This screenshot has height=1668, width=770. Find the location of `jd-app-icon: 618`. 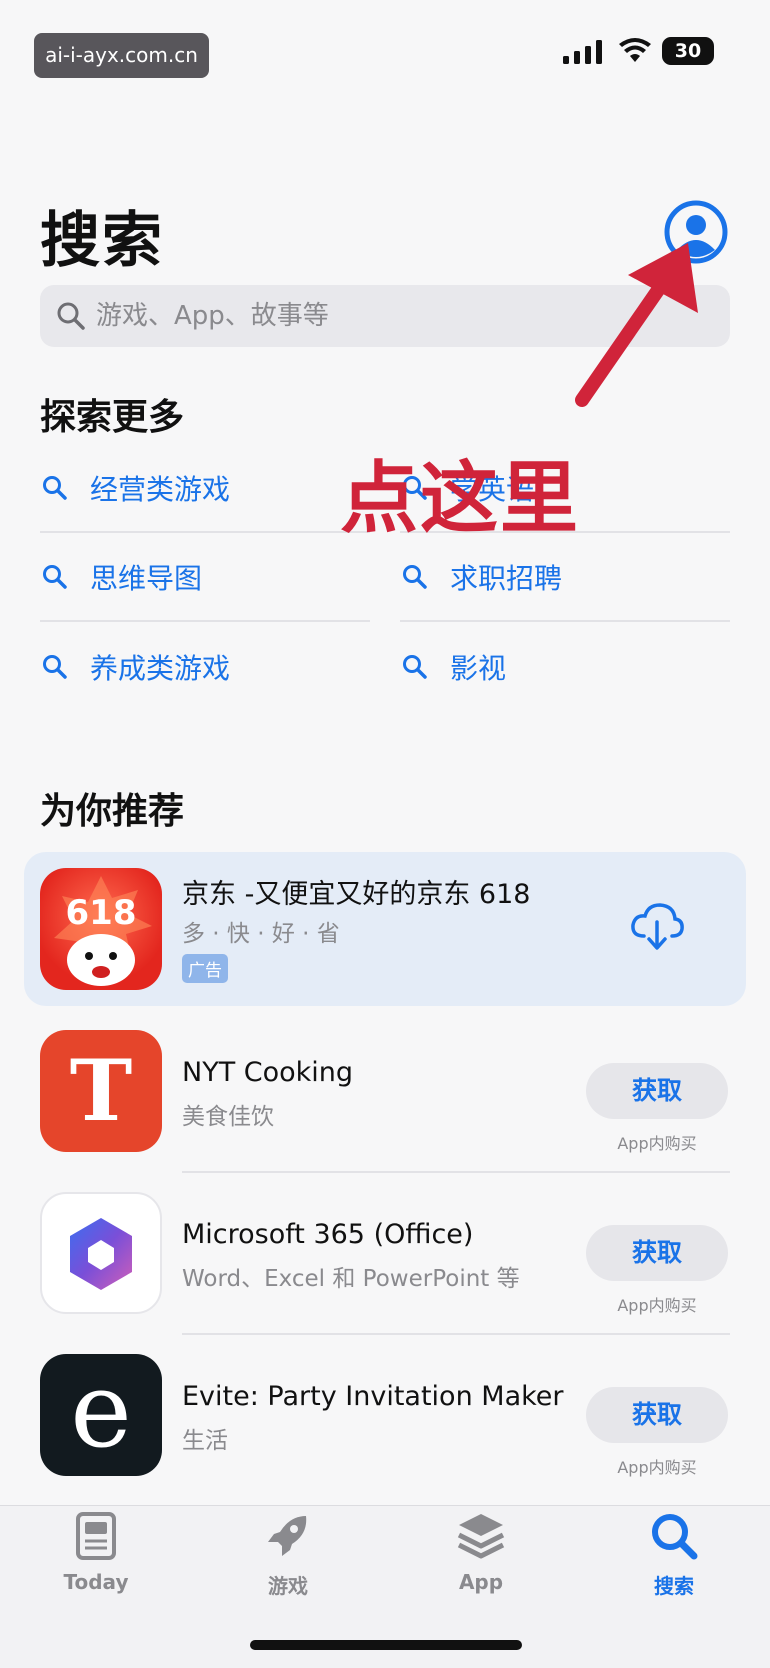

jd-app-icon: 618 is located at coordinates (101, 929).